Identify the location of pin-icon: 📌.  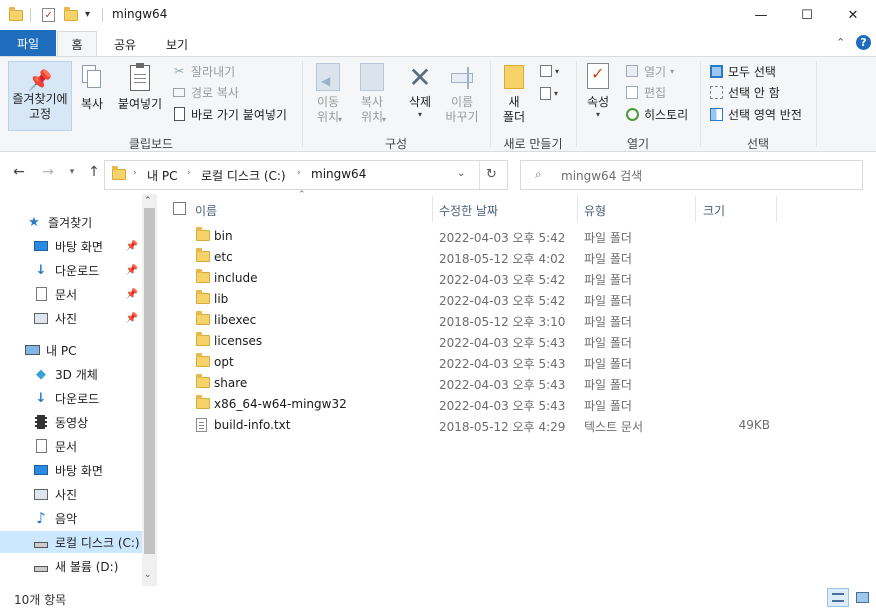
(40, 80).